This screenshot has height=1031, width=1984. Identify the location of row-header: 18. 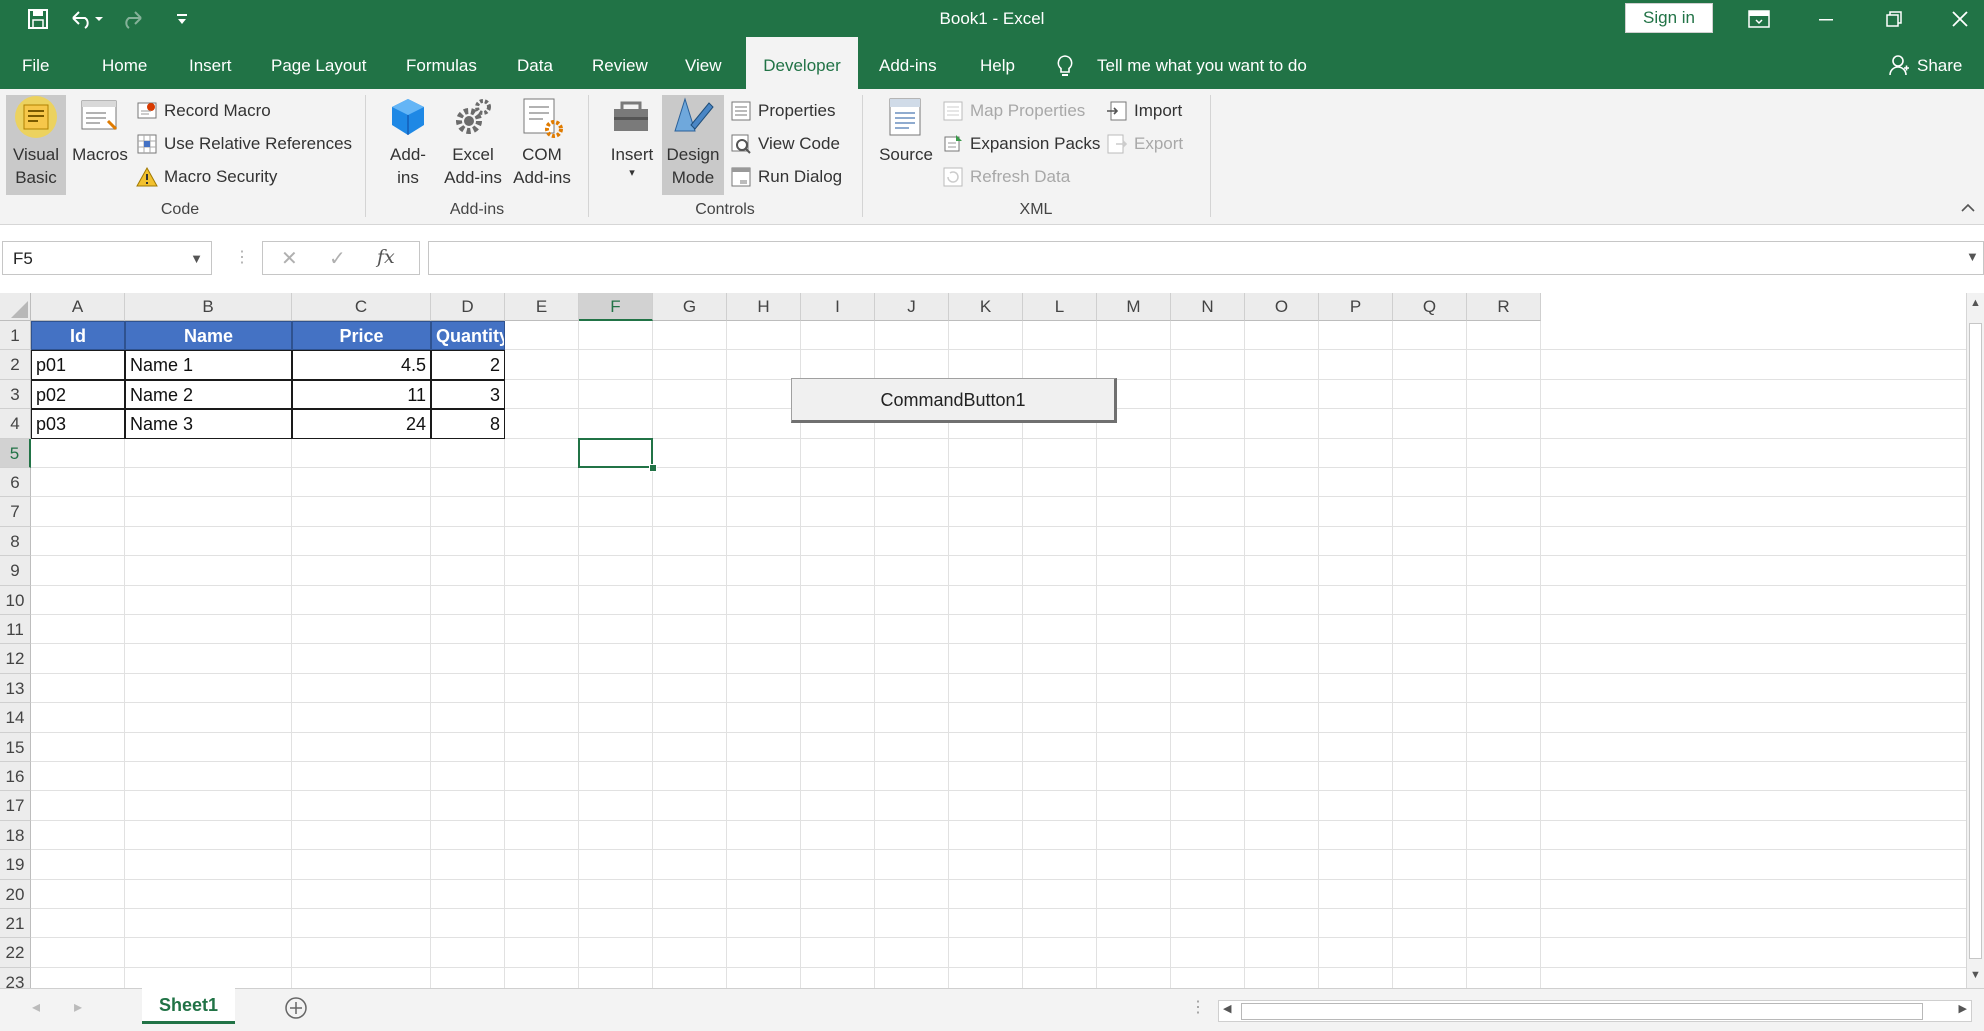
(15, 835).